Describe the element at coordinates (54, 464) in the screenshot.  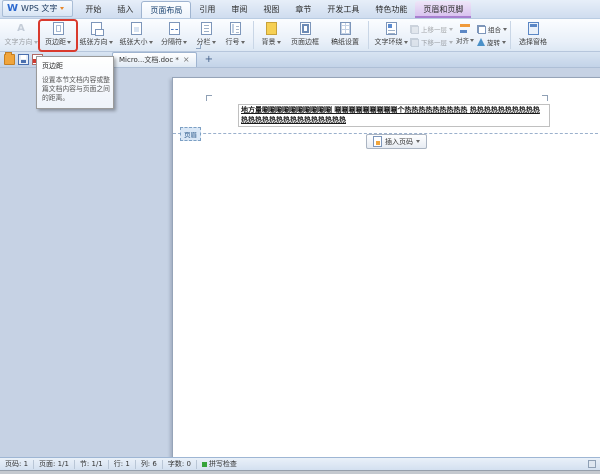
I see `status-page: 页面: 1/1` at that location.